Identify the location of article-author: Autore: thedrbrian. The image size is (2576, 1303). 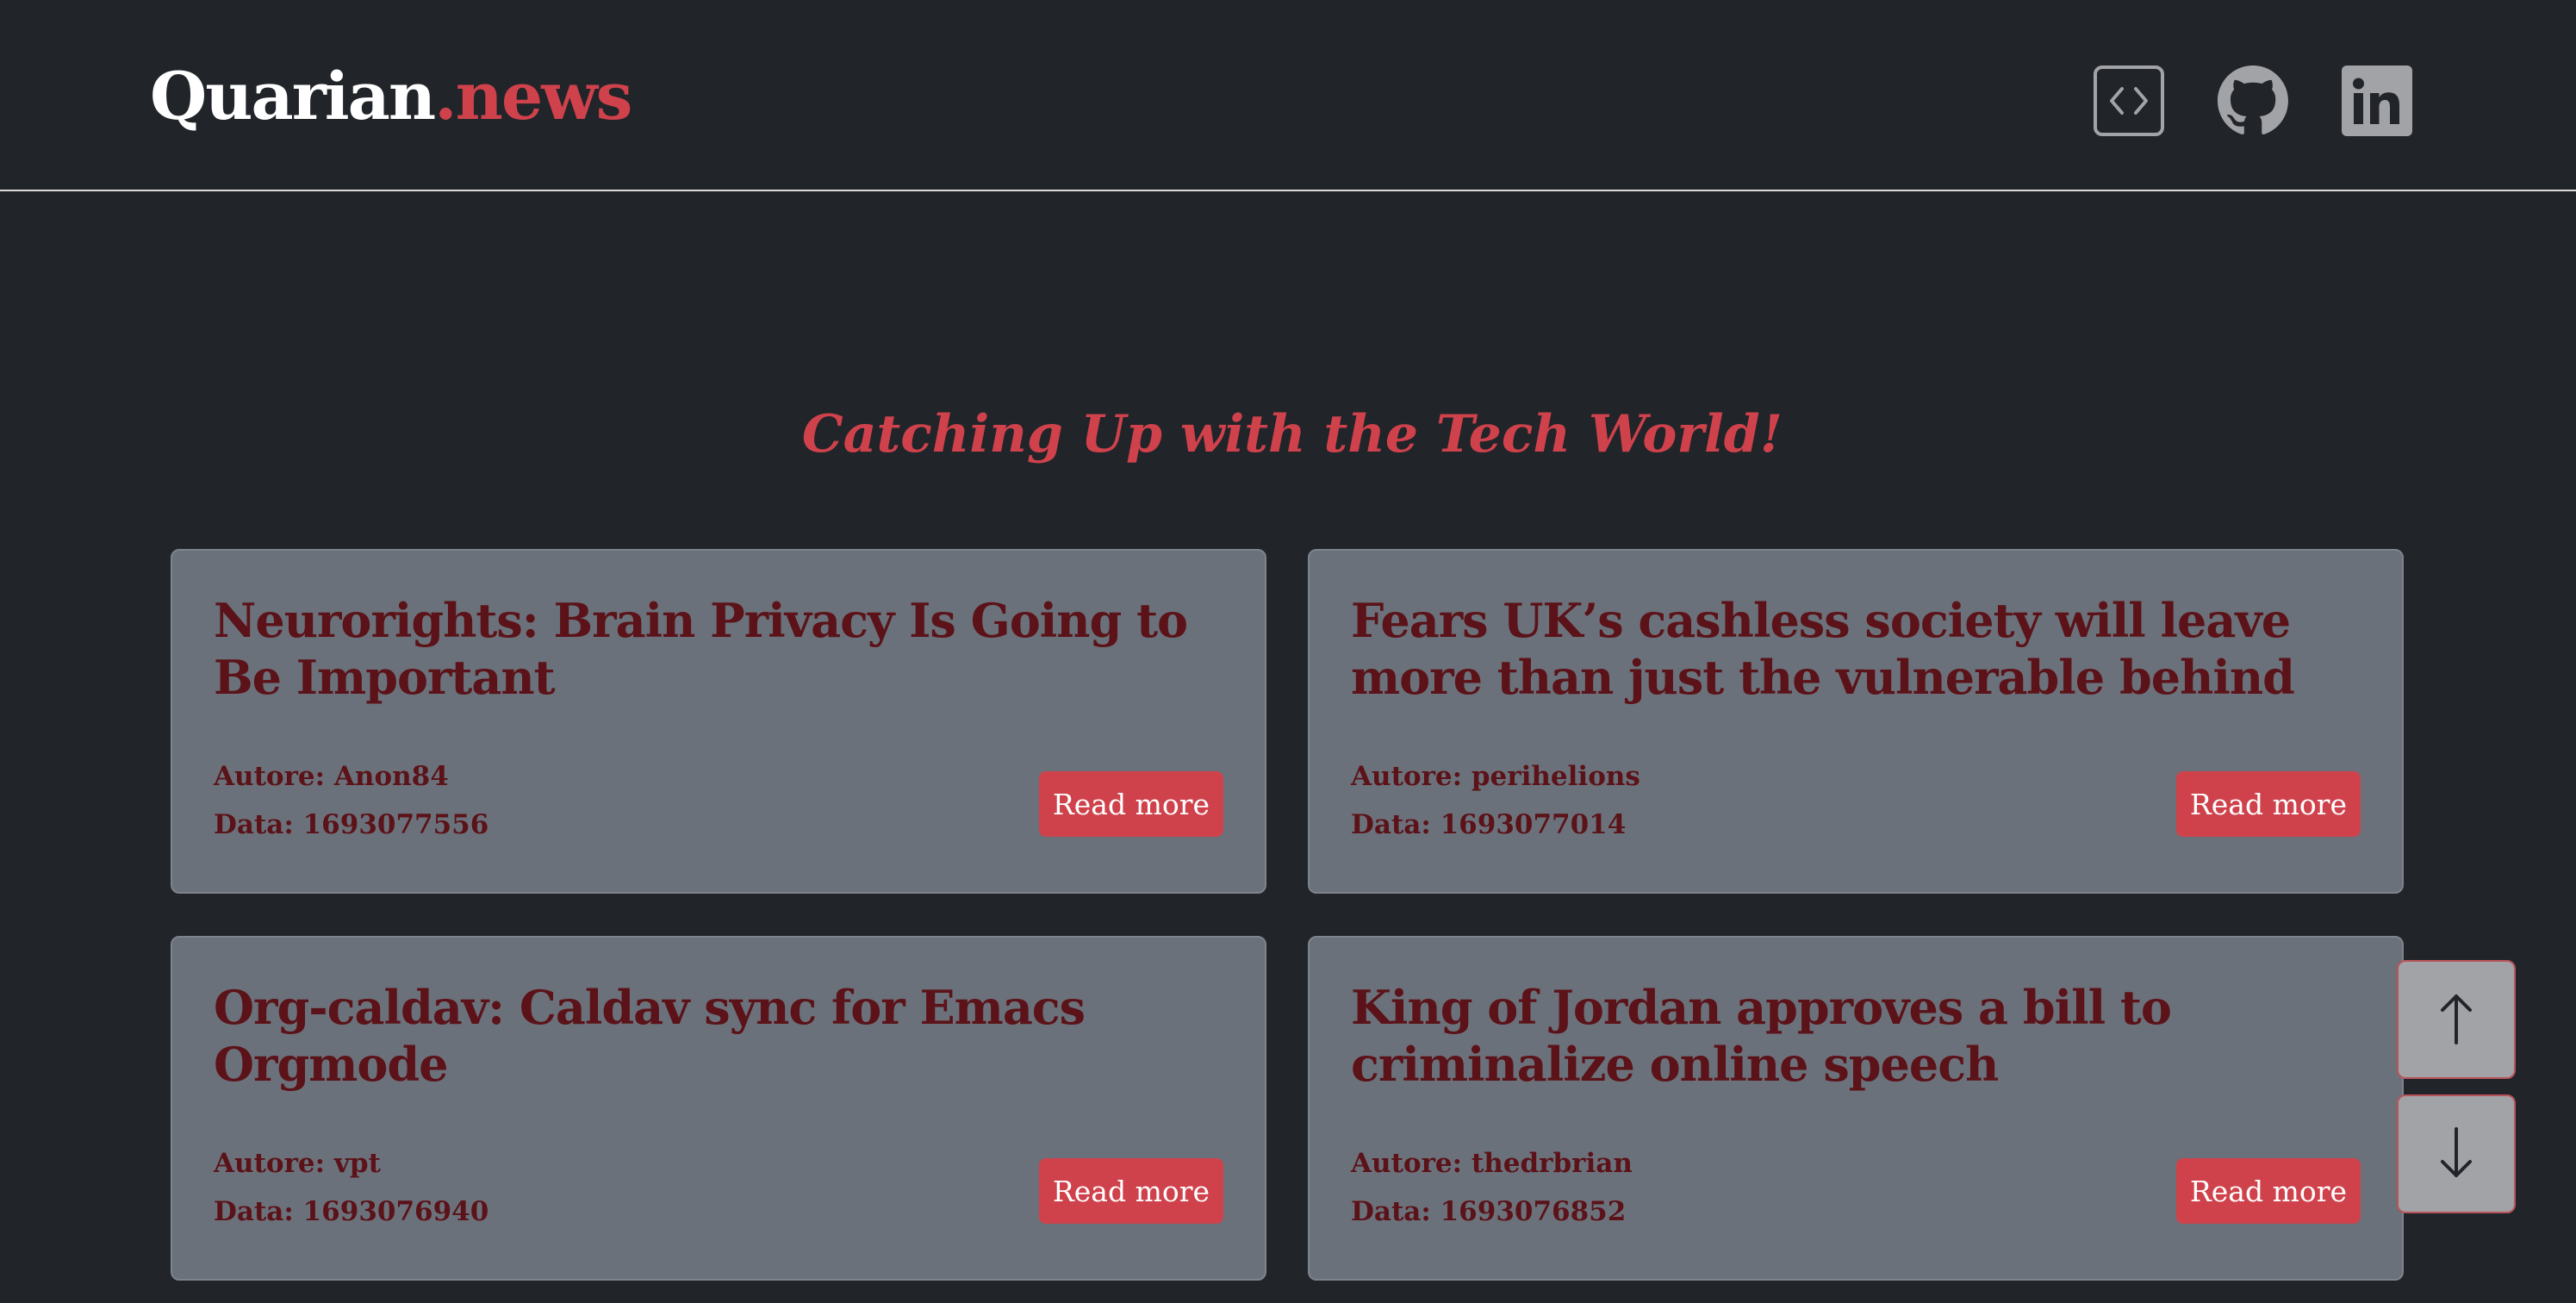
(1492, 1163).